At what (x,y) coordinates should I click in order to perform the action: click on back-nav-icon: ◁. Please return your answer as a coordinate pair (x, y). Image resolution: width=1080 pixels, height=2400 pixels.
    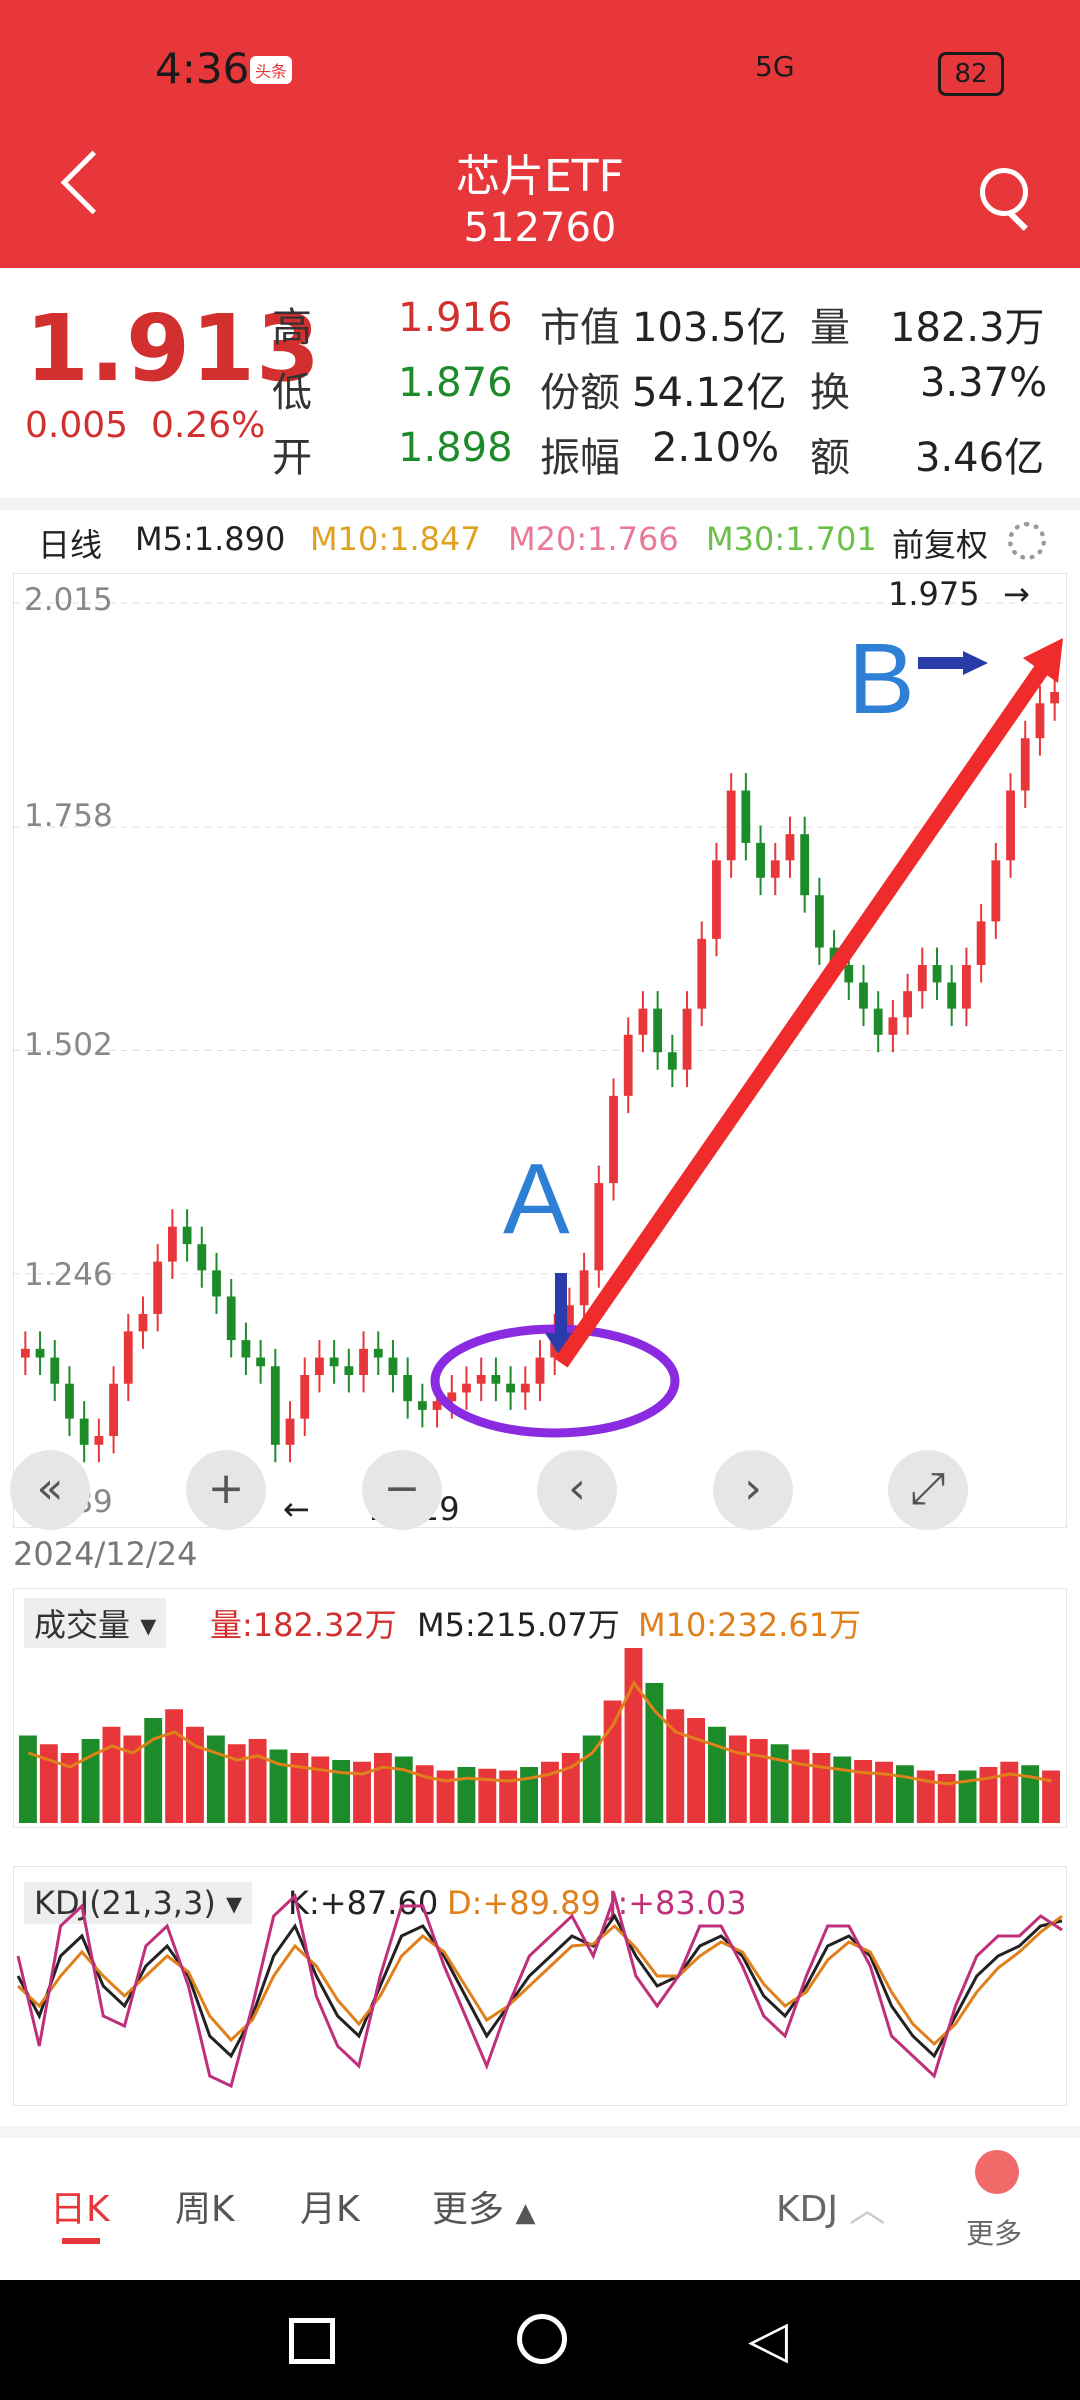
    Looking at the image, I should click on (768, 2340).